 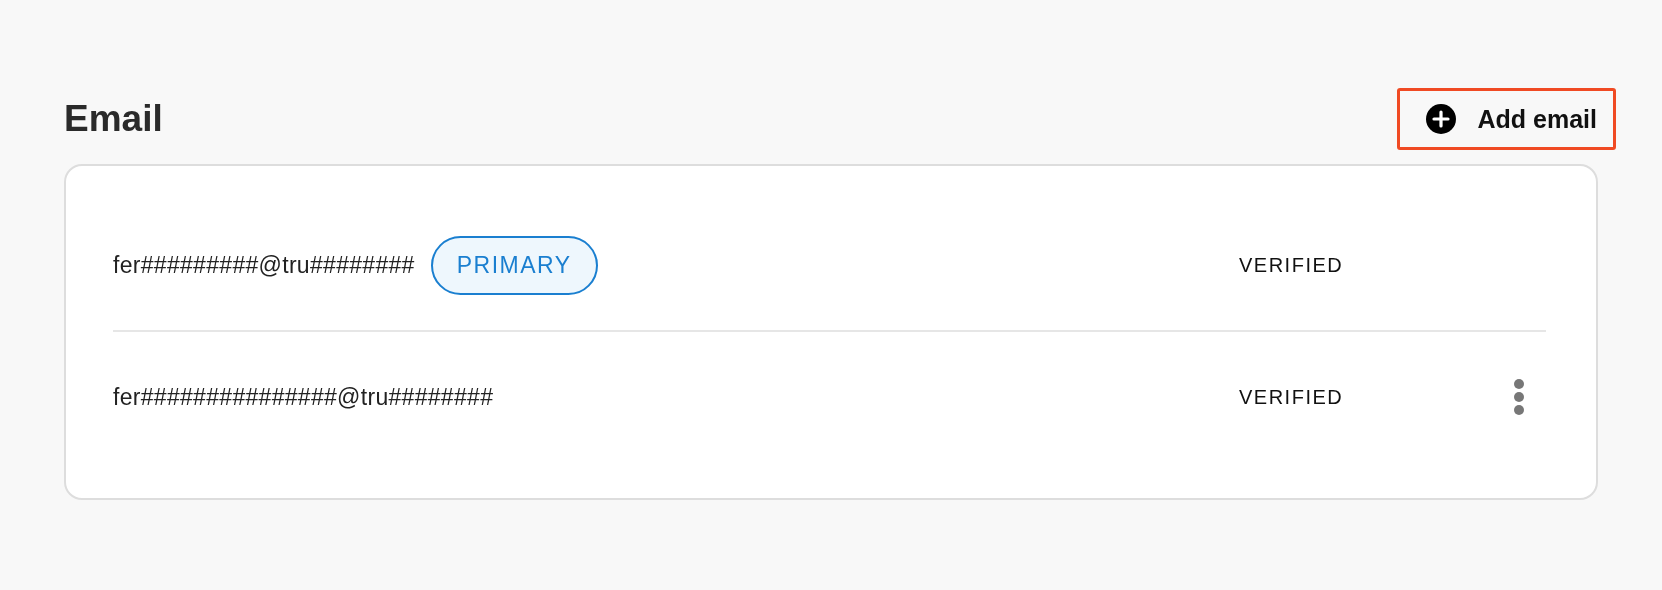 I want to click on plus-icon, so click(x=1440, y=119).